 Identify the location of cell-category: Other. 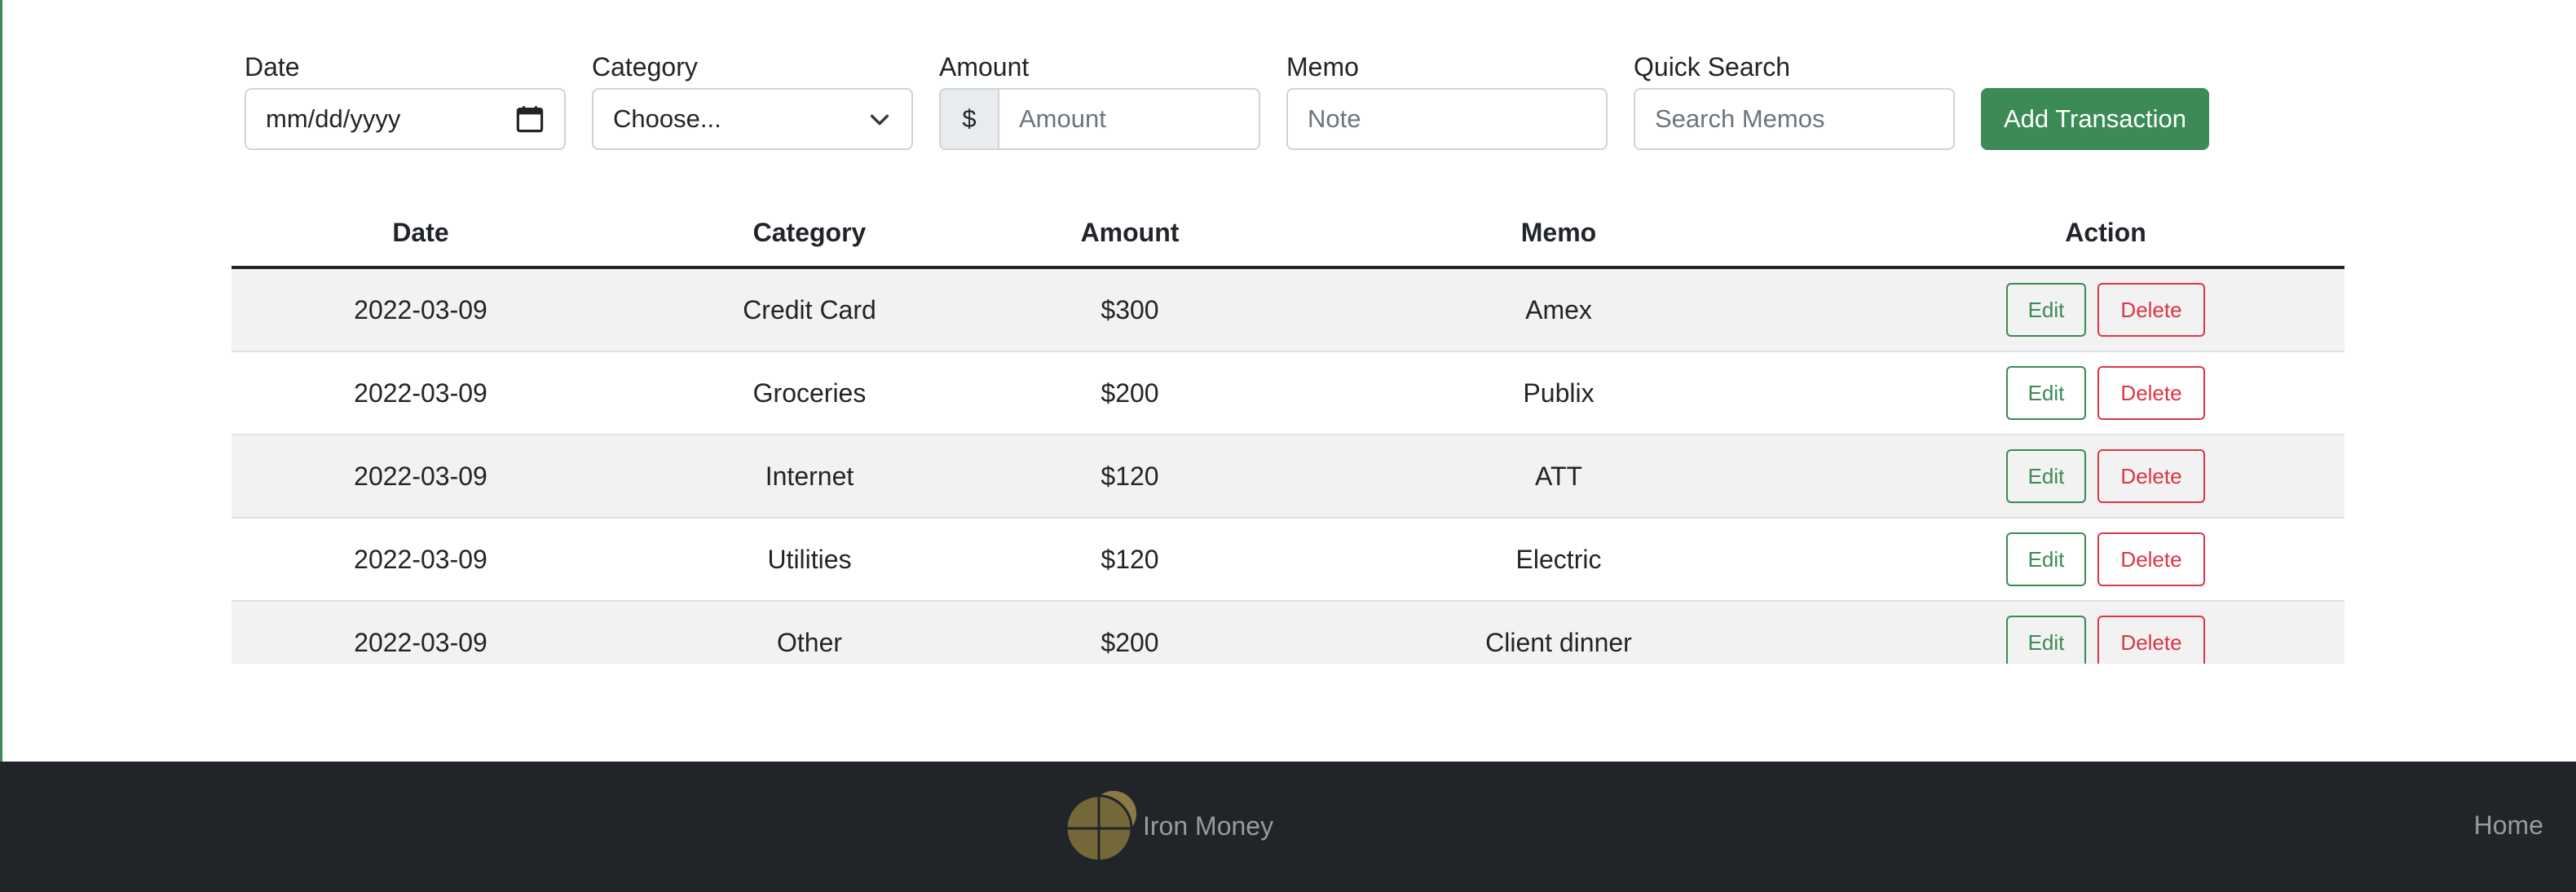
(809, 633).